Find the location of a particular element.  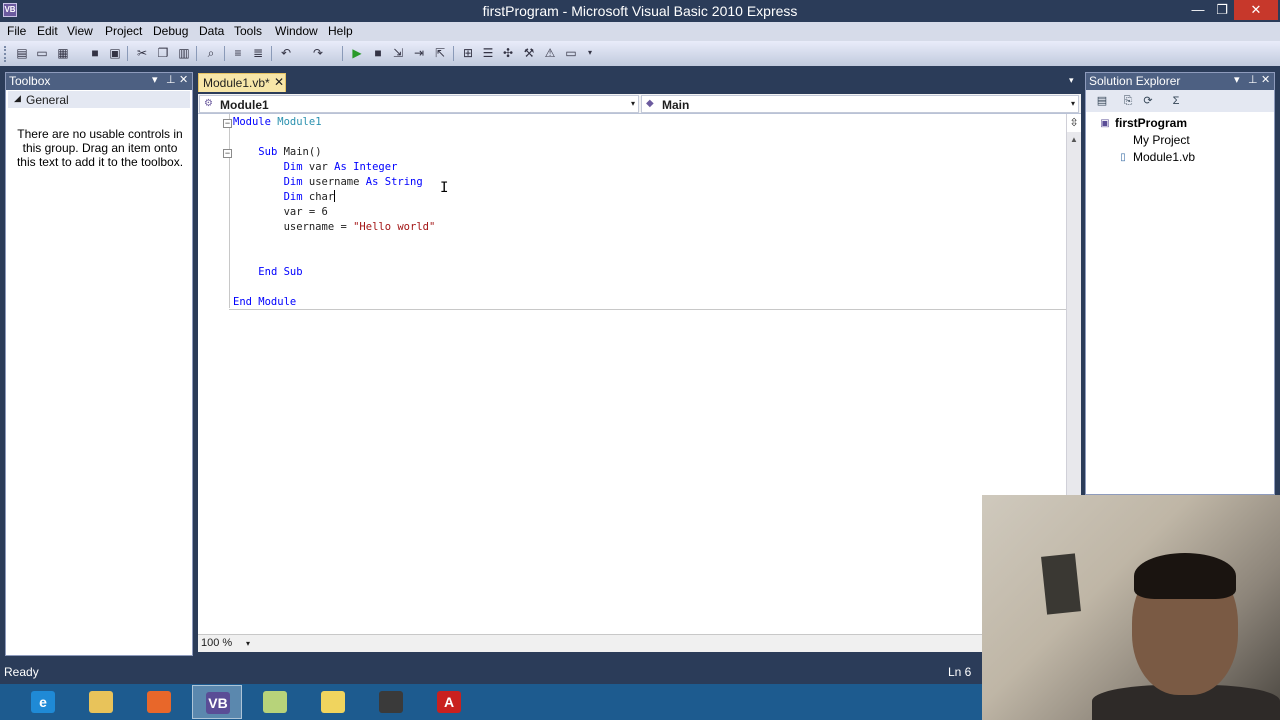

maximize-button: ❐ is located at coordinates (1222, 10).